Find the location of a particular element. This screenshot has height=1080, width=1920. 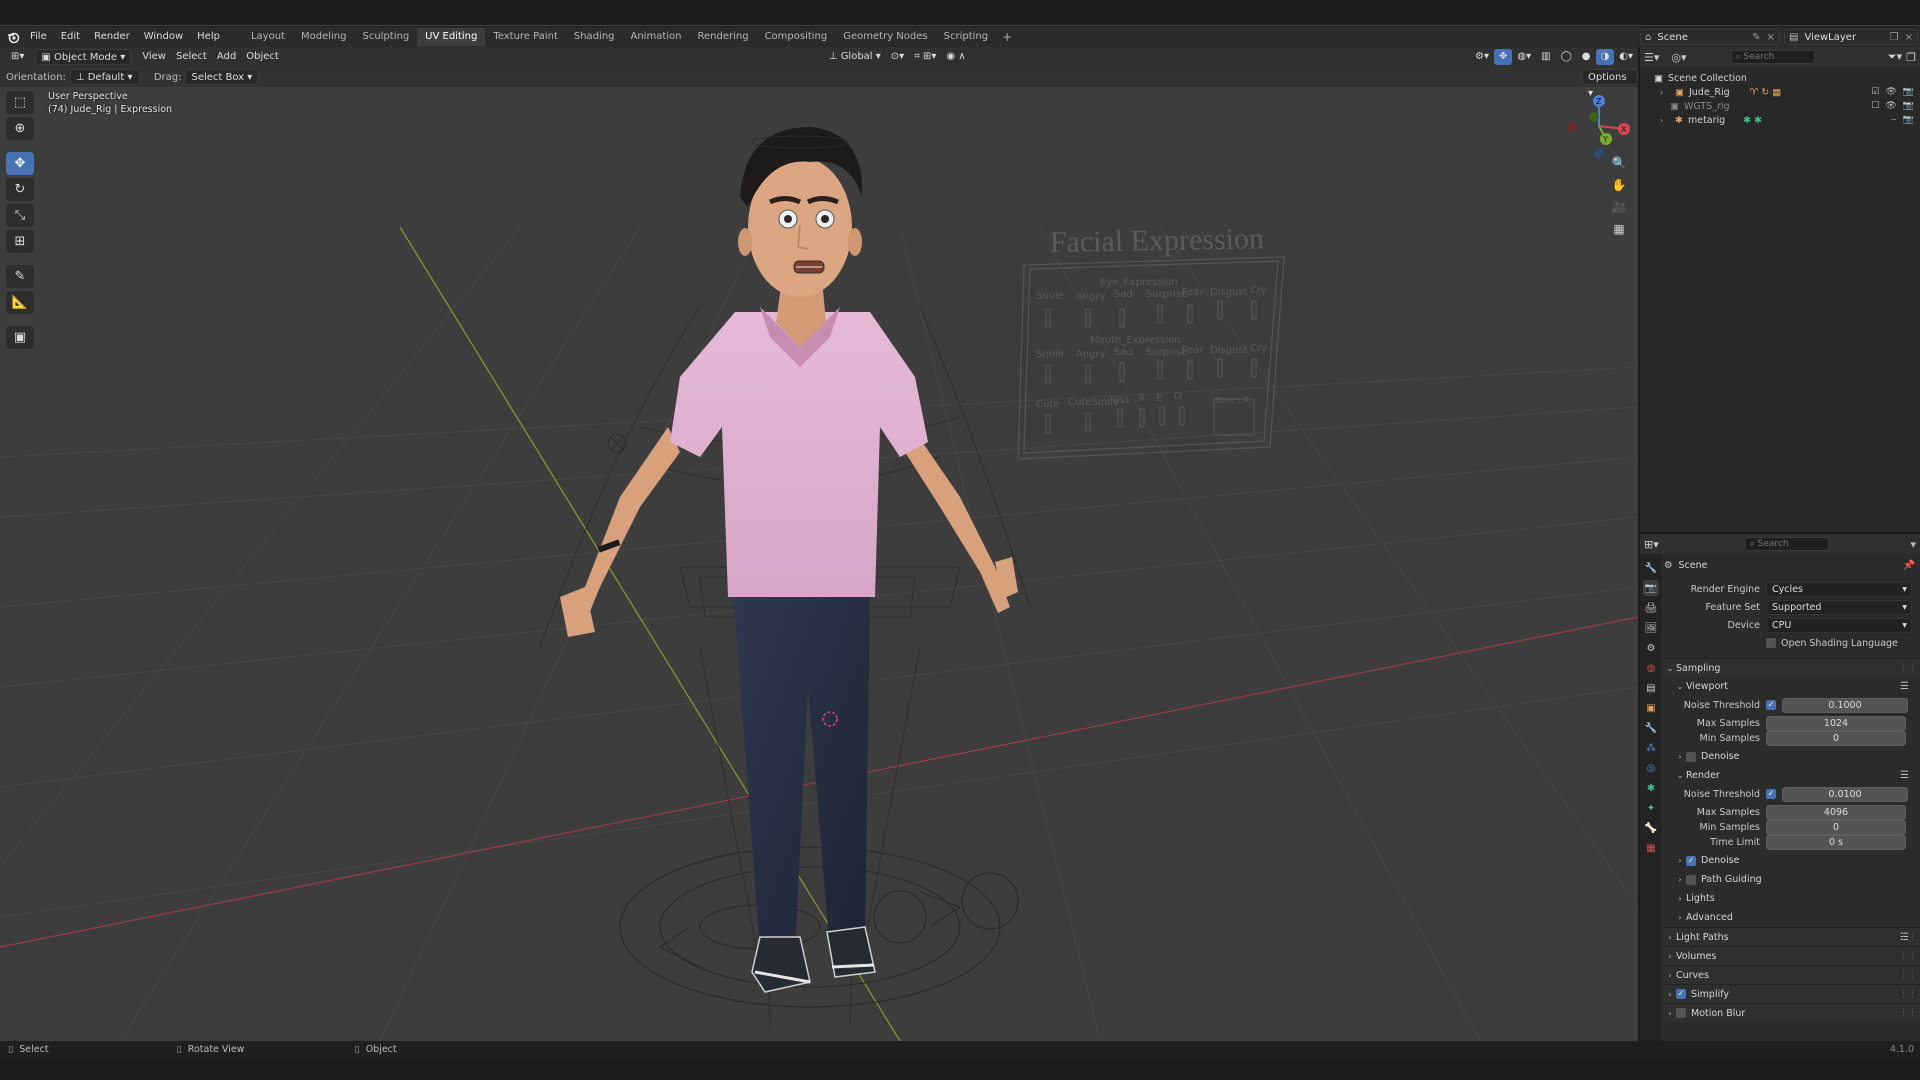

filter-icon: ⏷▾ is located at coordinates (1895, 57).